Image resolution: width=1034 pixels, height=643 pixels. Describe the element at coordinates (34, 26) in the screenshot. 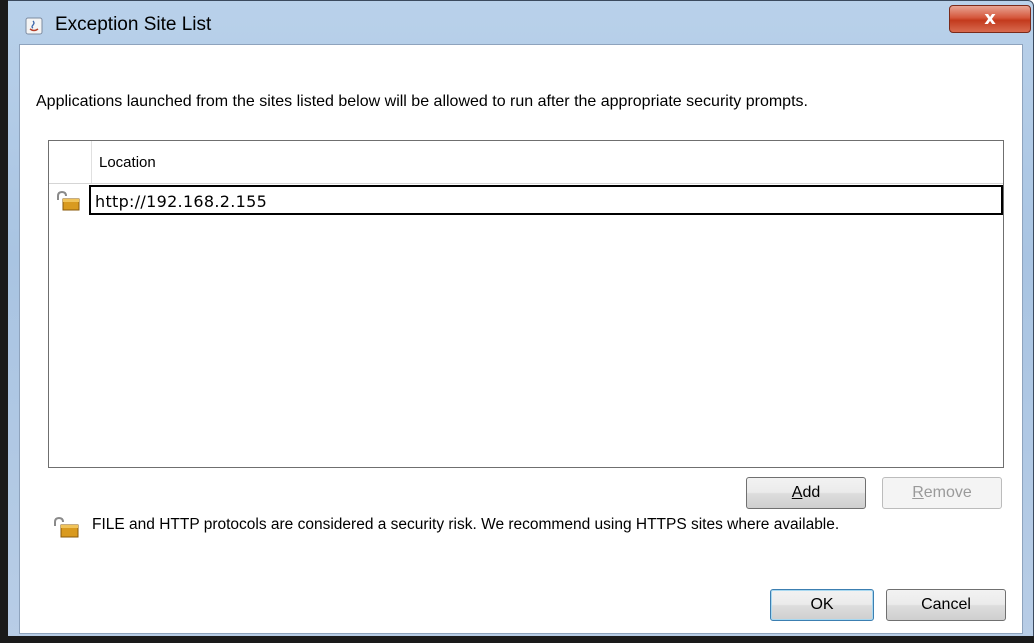

I see `java-app-icon` at that location.